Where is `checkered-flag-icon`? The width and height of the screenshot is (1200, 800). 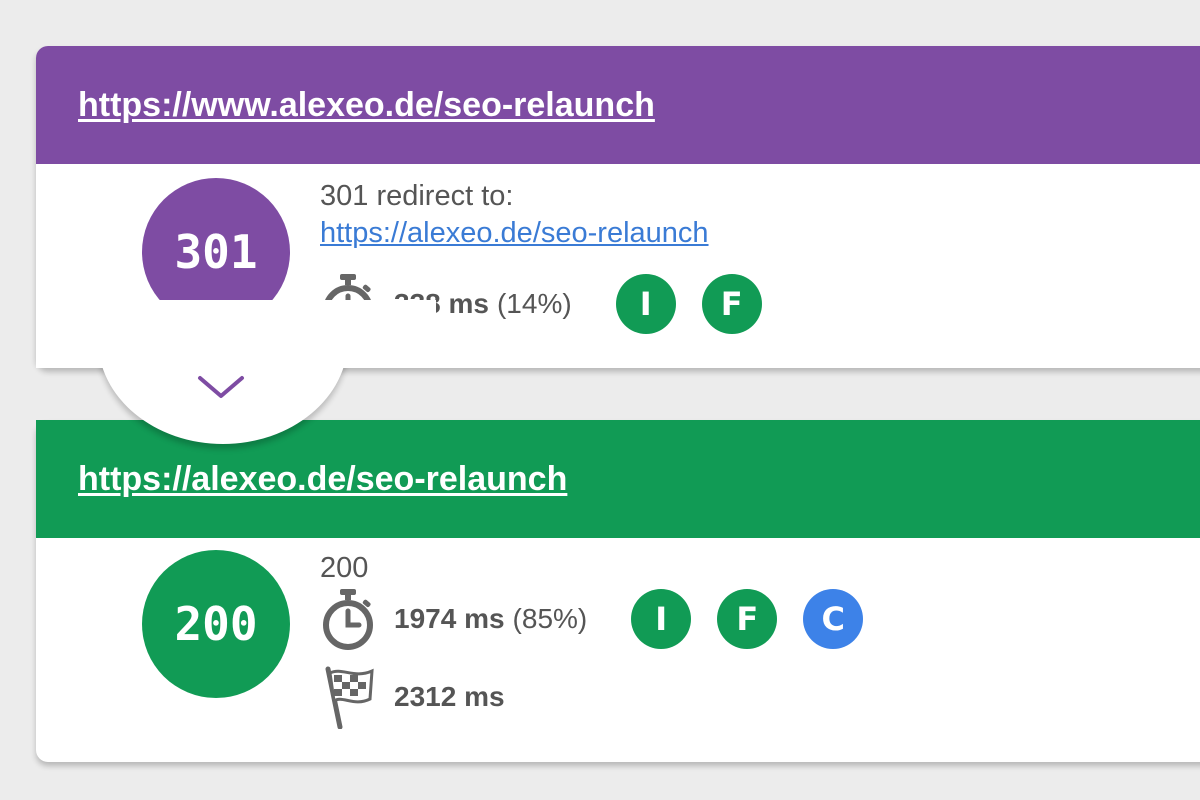 checkered-flag-icon is located at coordinates (349, 697).